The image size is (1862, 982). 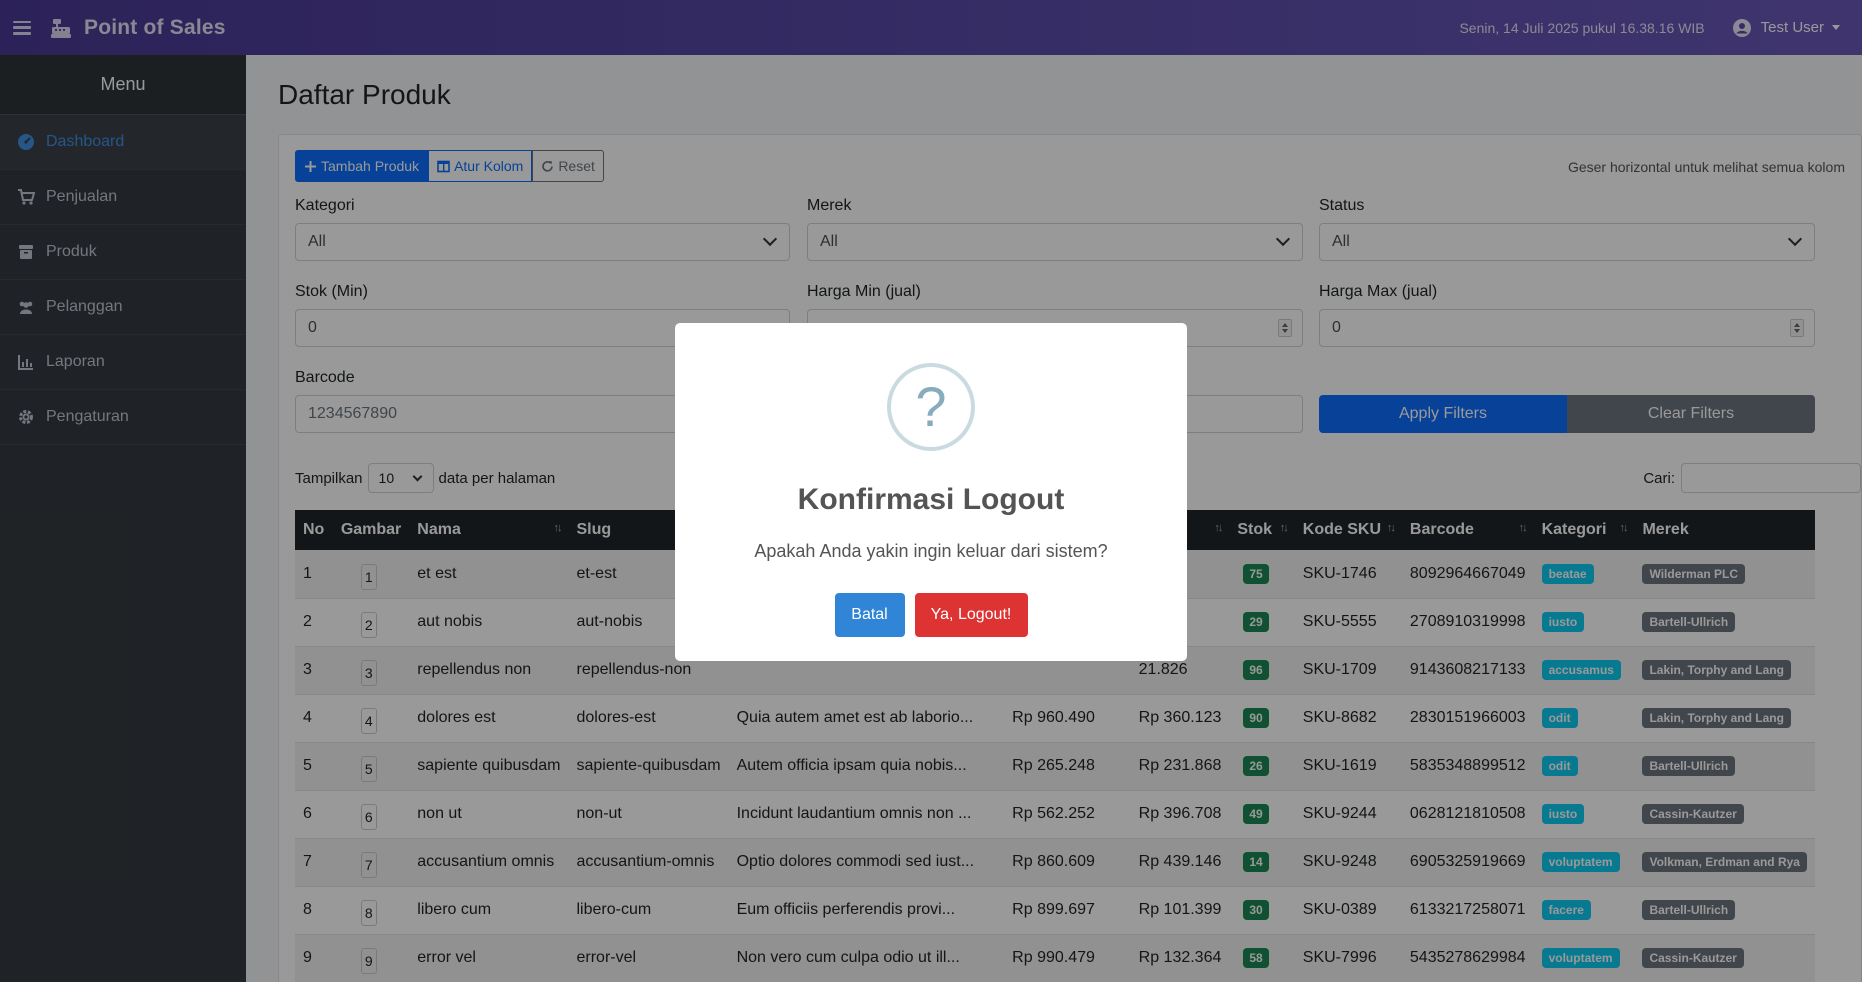 What do you see at coordinates (931, 499) in the screenshot?
I see `dialog-title: Konfirmasi Logout` at bounding box center [931, 499].